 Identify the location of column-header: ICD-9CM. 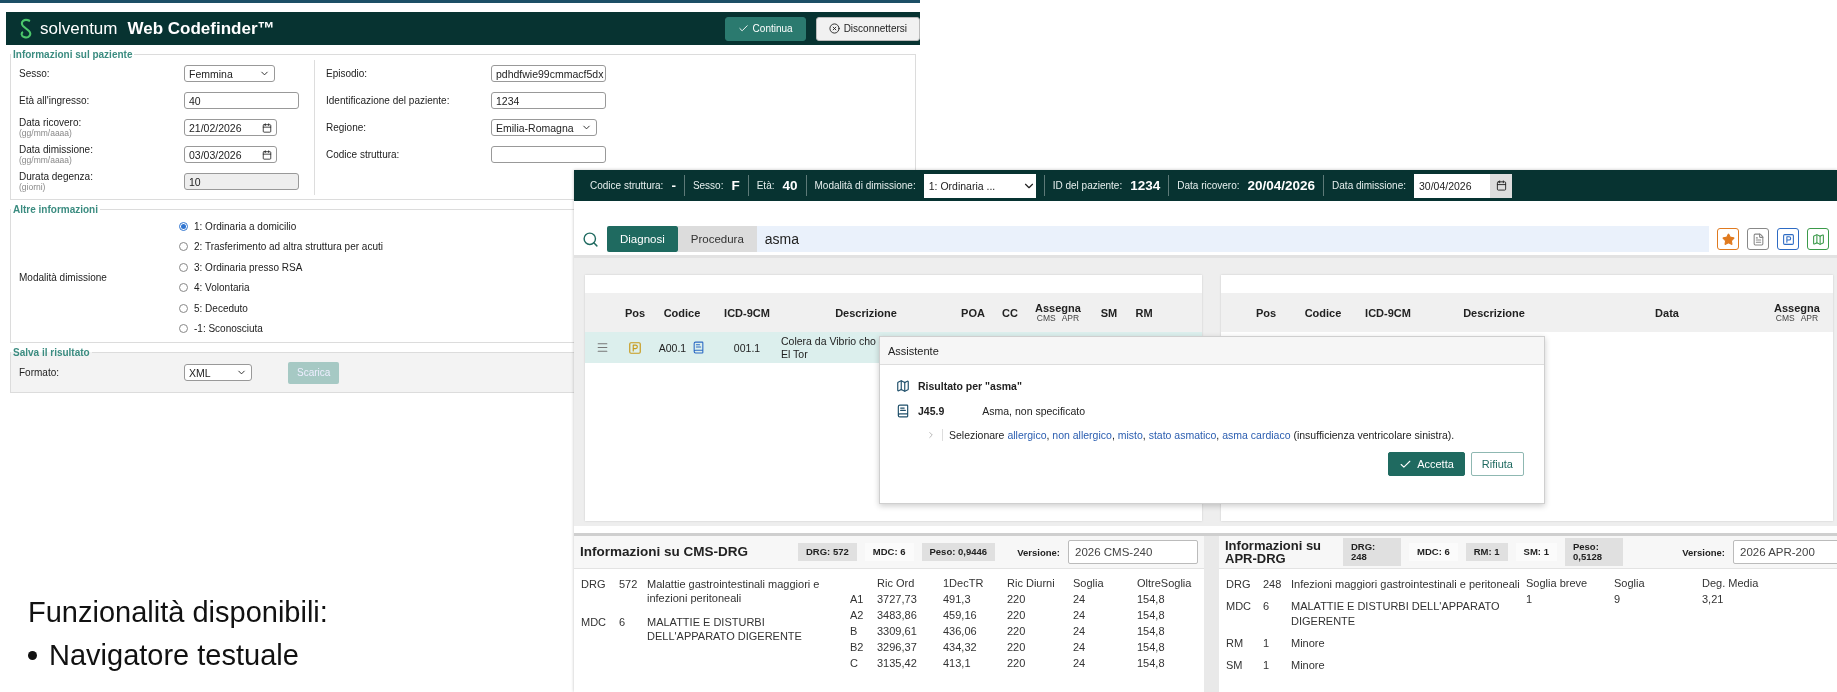
(747, 312).